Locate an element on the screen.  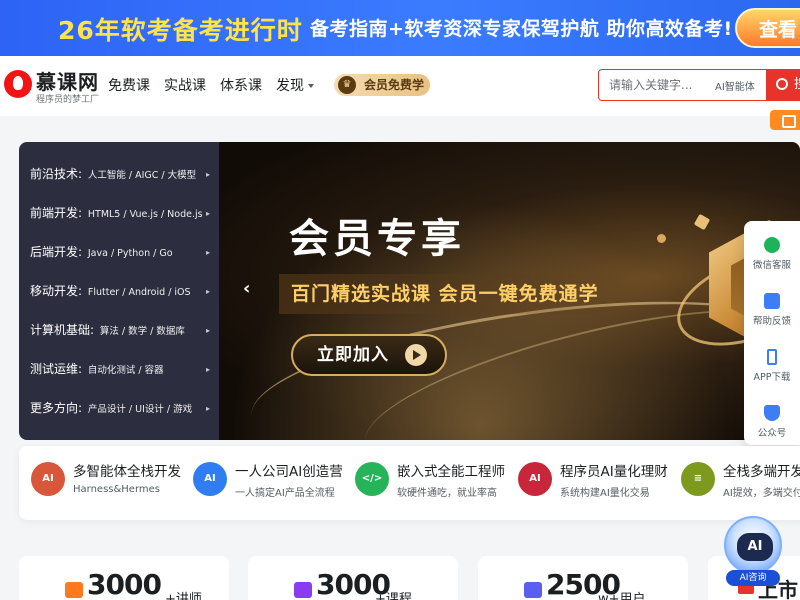
search-box: AI智能体 is located at coordinates (683, 85).